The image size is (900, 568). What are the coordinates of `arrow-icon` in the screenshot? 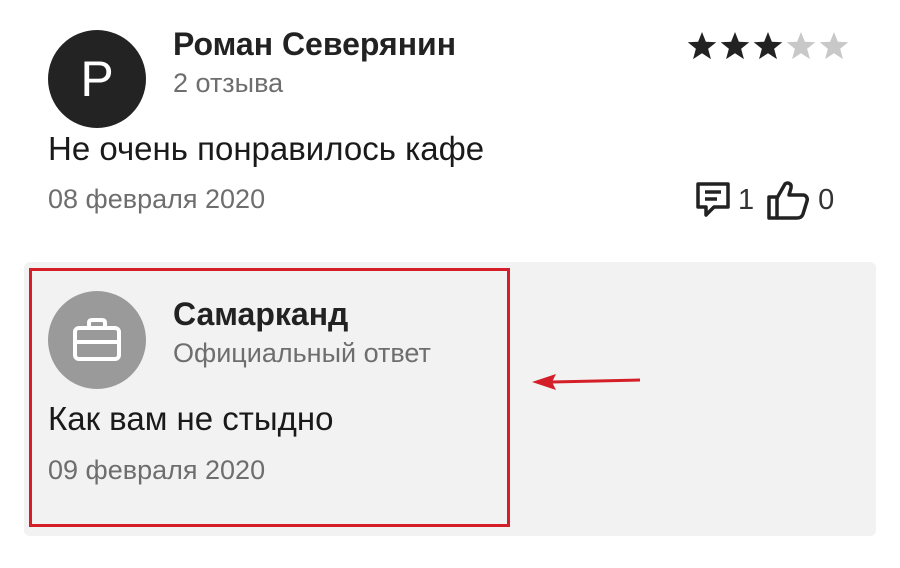 It's located at (586, 382).